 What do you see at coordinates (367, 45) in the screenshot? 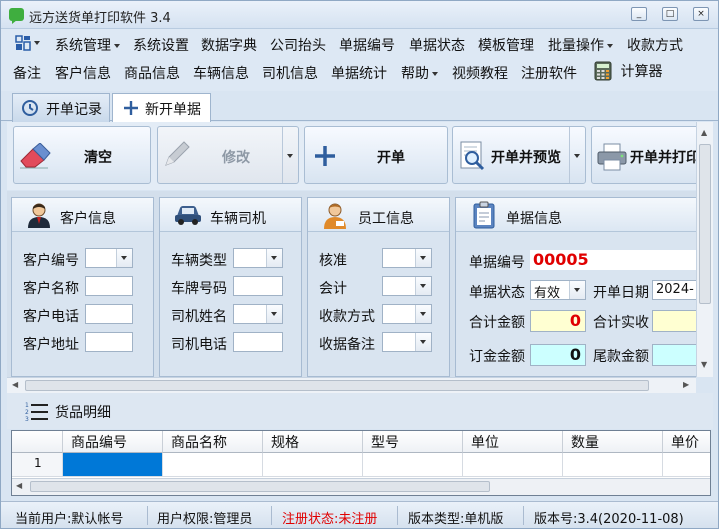
I see `menu-bill-number: 单据编号` at bounding box center [367, 45].